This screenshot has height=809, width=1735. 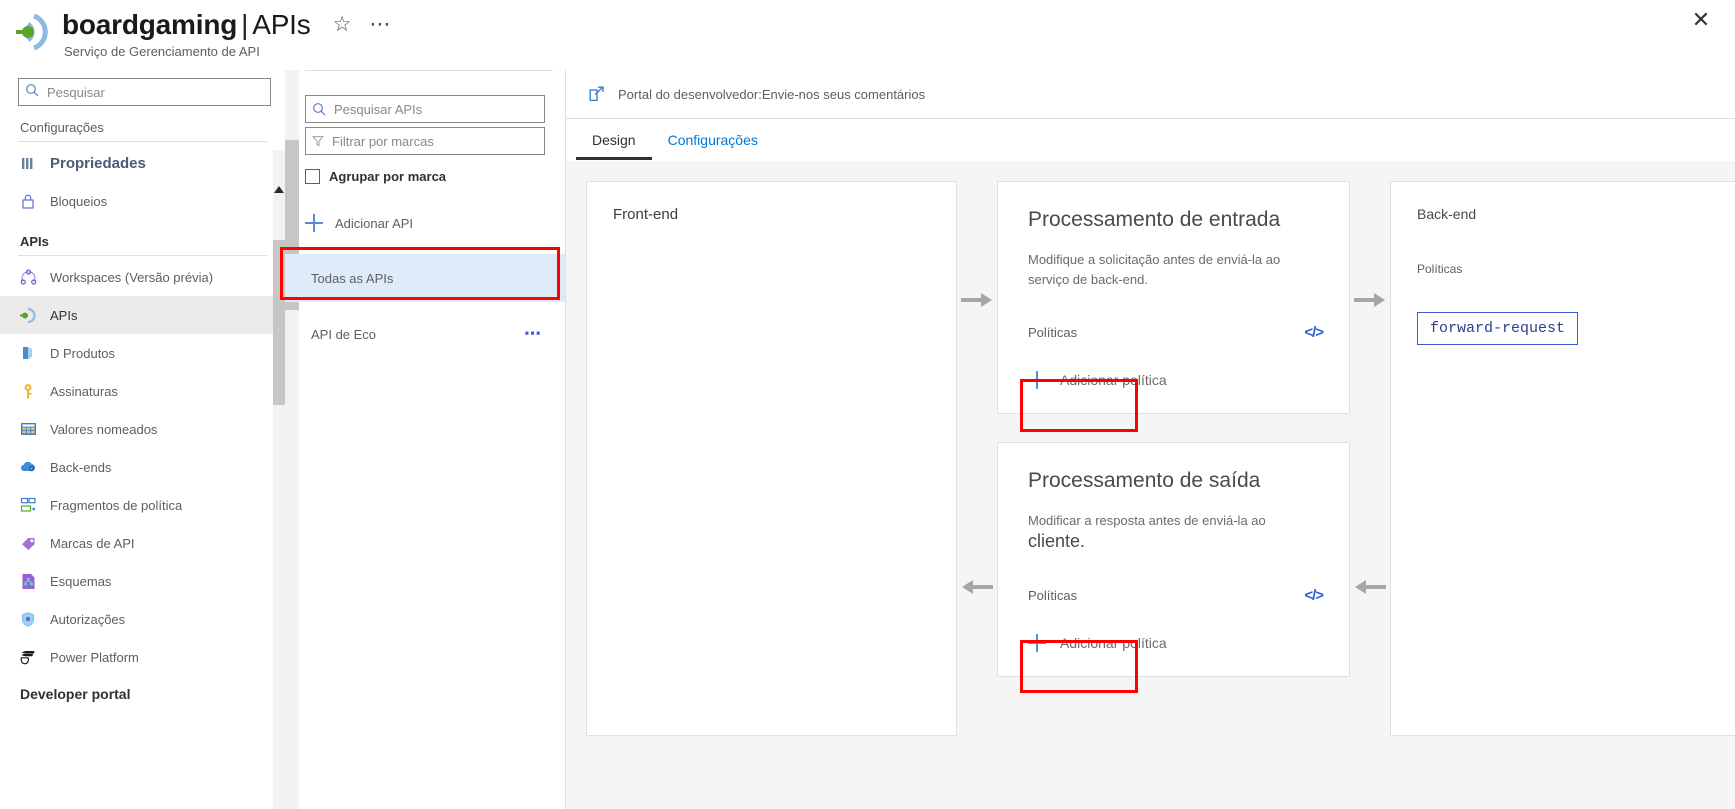 I want to click on backend-title: Back-end, so click(x=1447, y=214).